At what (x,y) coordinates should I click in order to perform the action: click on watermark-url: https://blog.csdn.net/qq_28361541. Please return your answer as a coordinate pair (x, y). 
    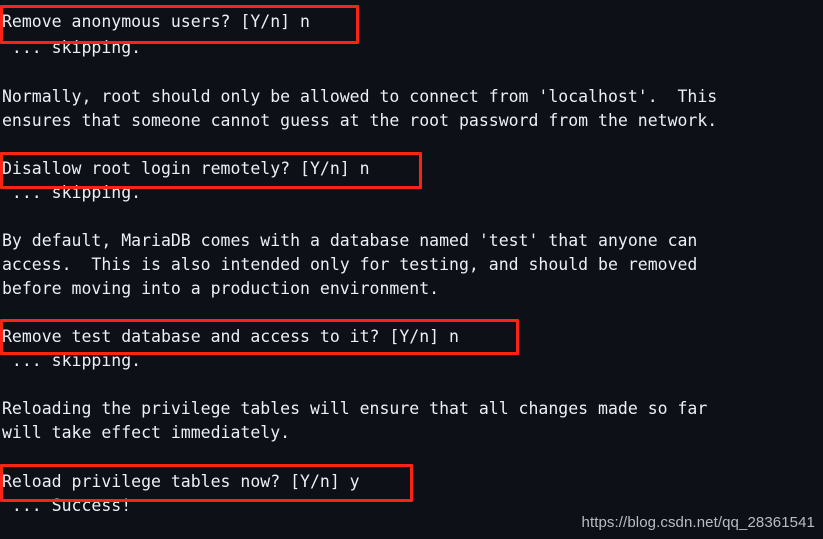
    Looking at the image, I should click on (698, 522).